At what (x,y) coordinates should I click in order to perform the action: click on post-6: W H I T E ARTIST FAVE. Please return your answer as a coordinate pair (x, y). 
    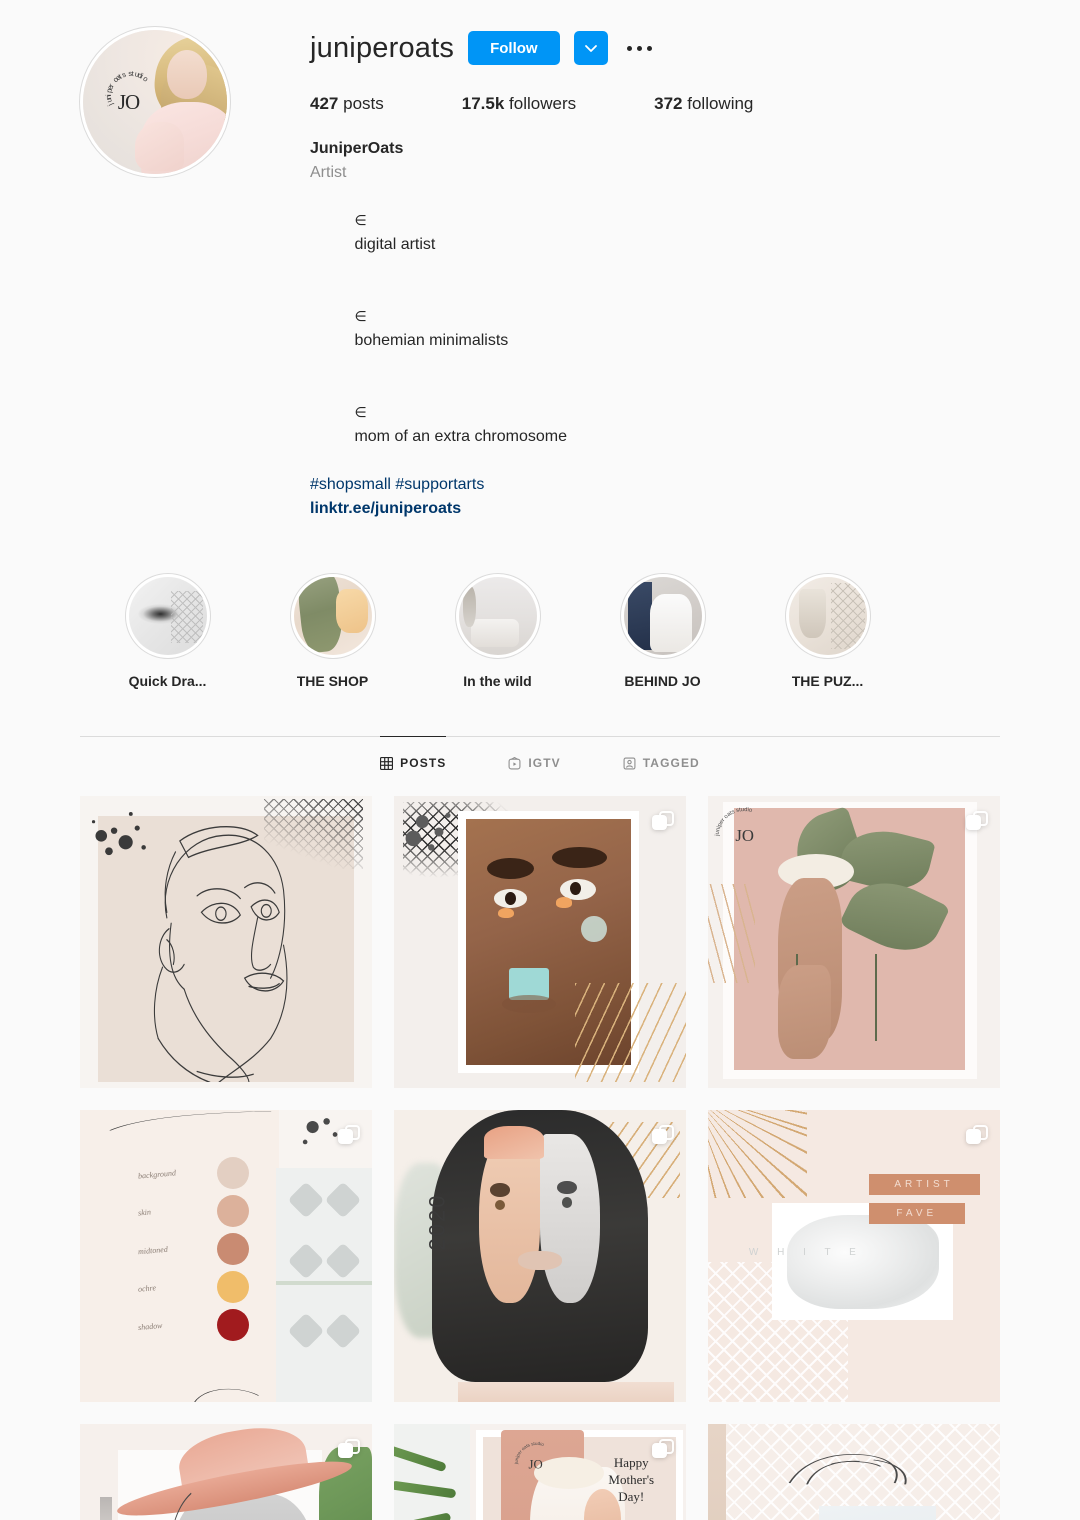
    Looking at the image, I should click on (854, 1256).